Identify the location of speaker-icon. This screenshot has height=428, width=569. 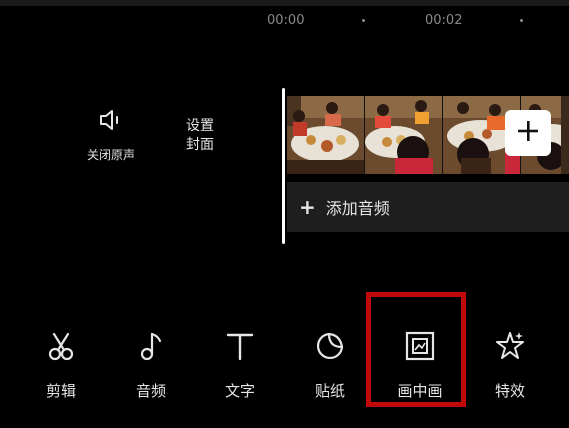
(111, 121).